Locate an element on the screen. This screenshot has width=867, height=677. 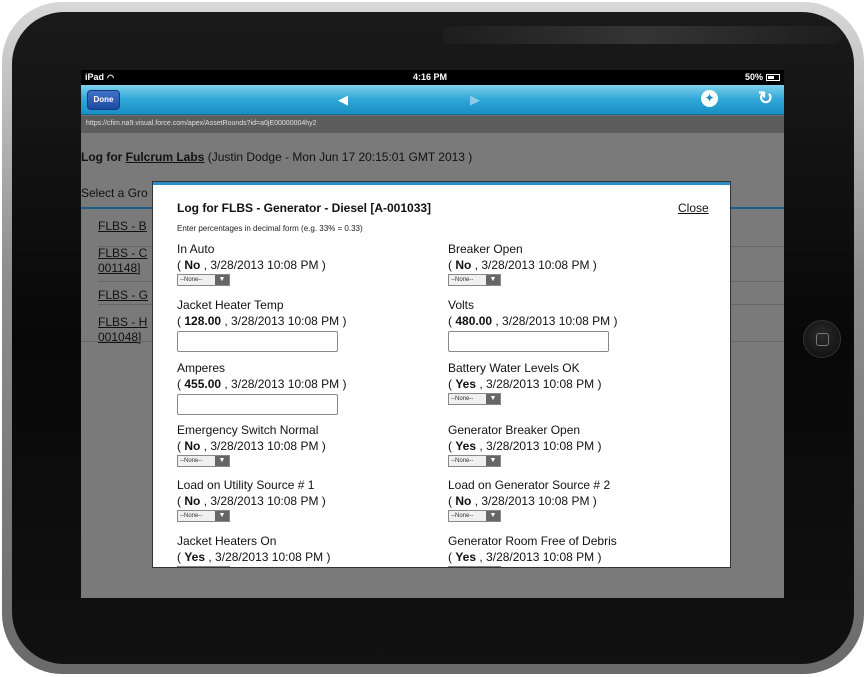
org-link: Fulcrum Labs is located at coordinates (165, 157).